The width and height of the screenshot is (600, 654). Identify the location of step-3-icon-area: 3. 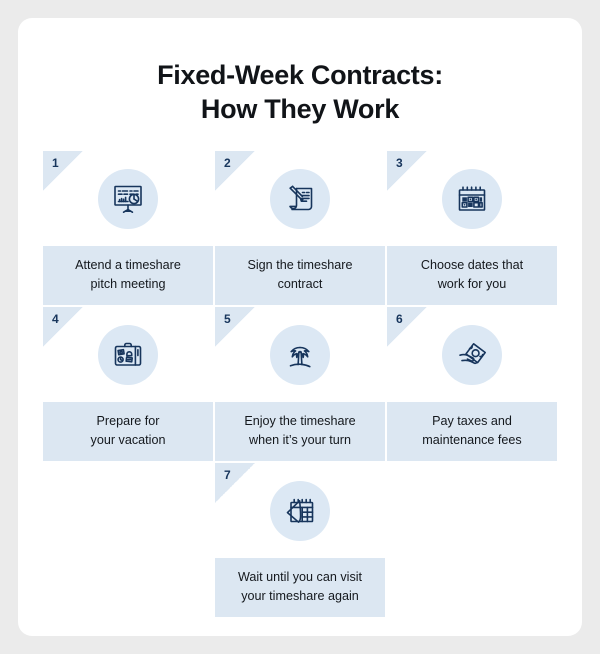
(472, 198).